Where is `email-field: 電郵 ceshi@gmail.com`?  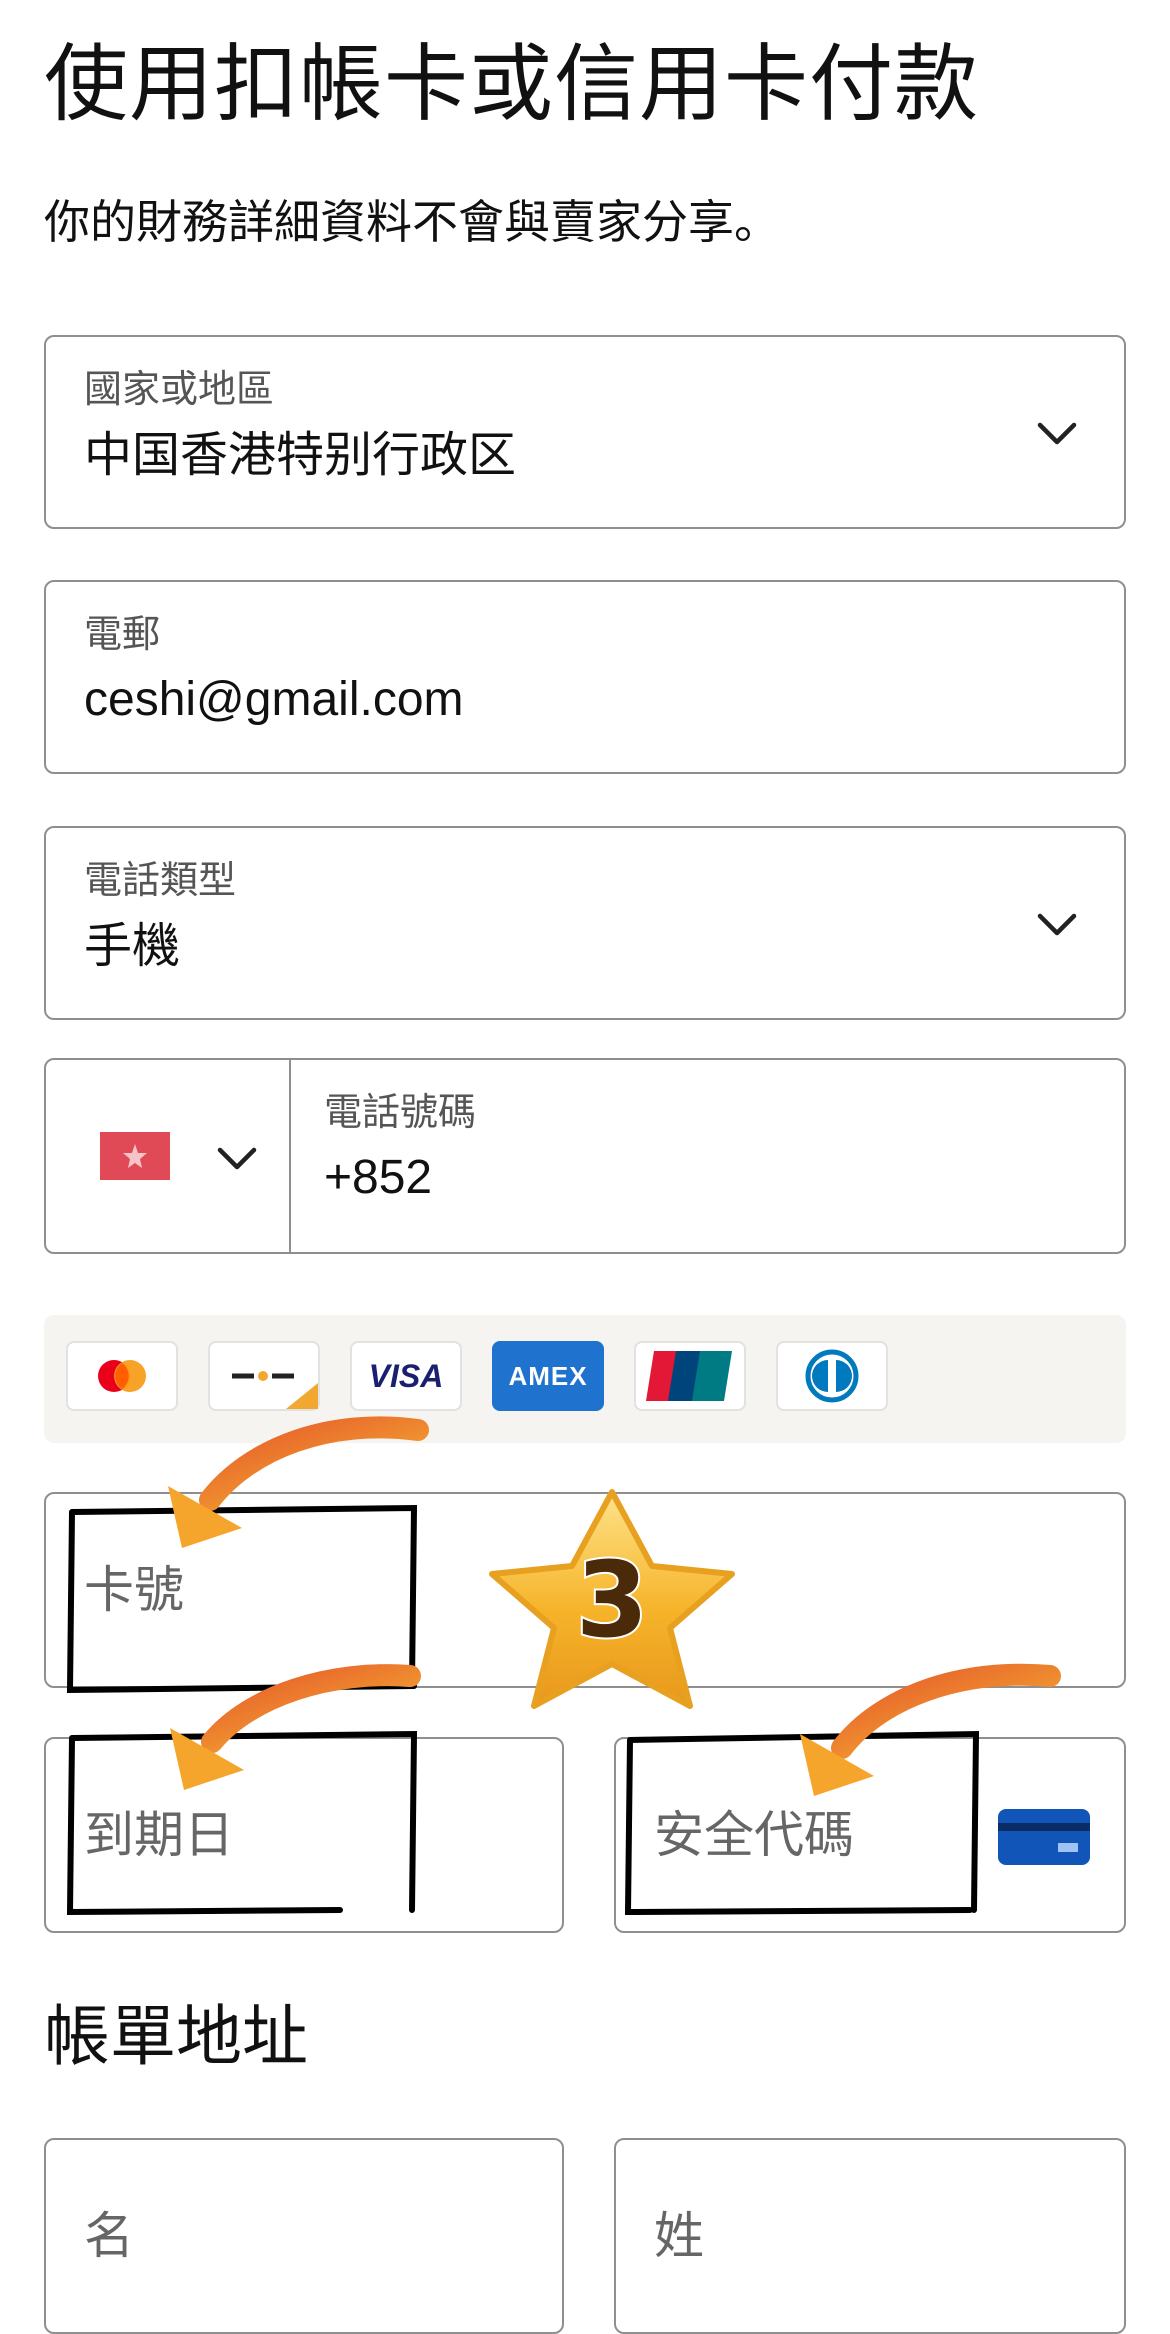 email-field: 電郵 ceshi@gmail.com is located at coordinates (585, 677).